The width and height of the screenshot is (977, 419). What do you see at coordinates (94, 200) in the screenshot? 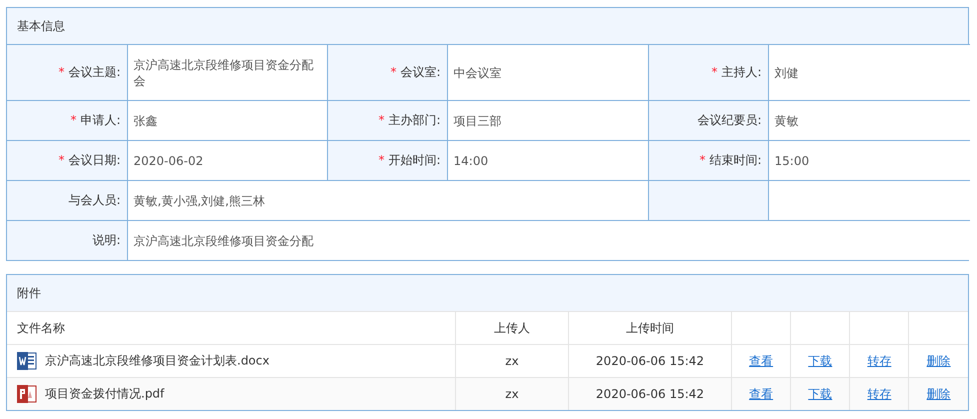
I see `field-label: 与会人员:` at bounding box center [94, 200].